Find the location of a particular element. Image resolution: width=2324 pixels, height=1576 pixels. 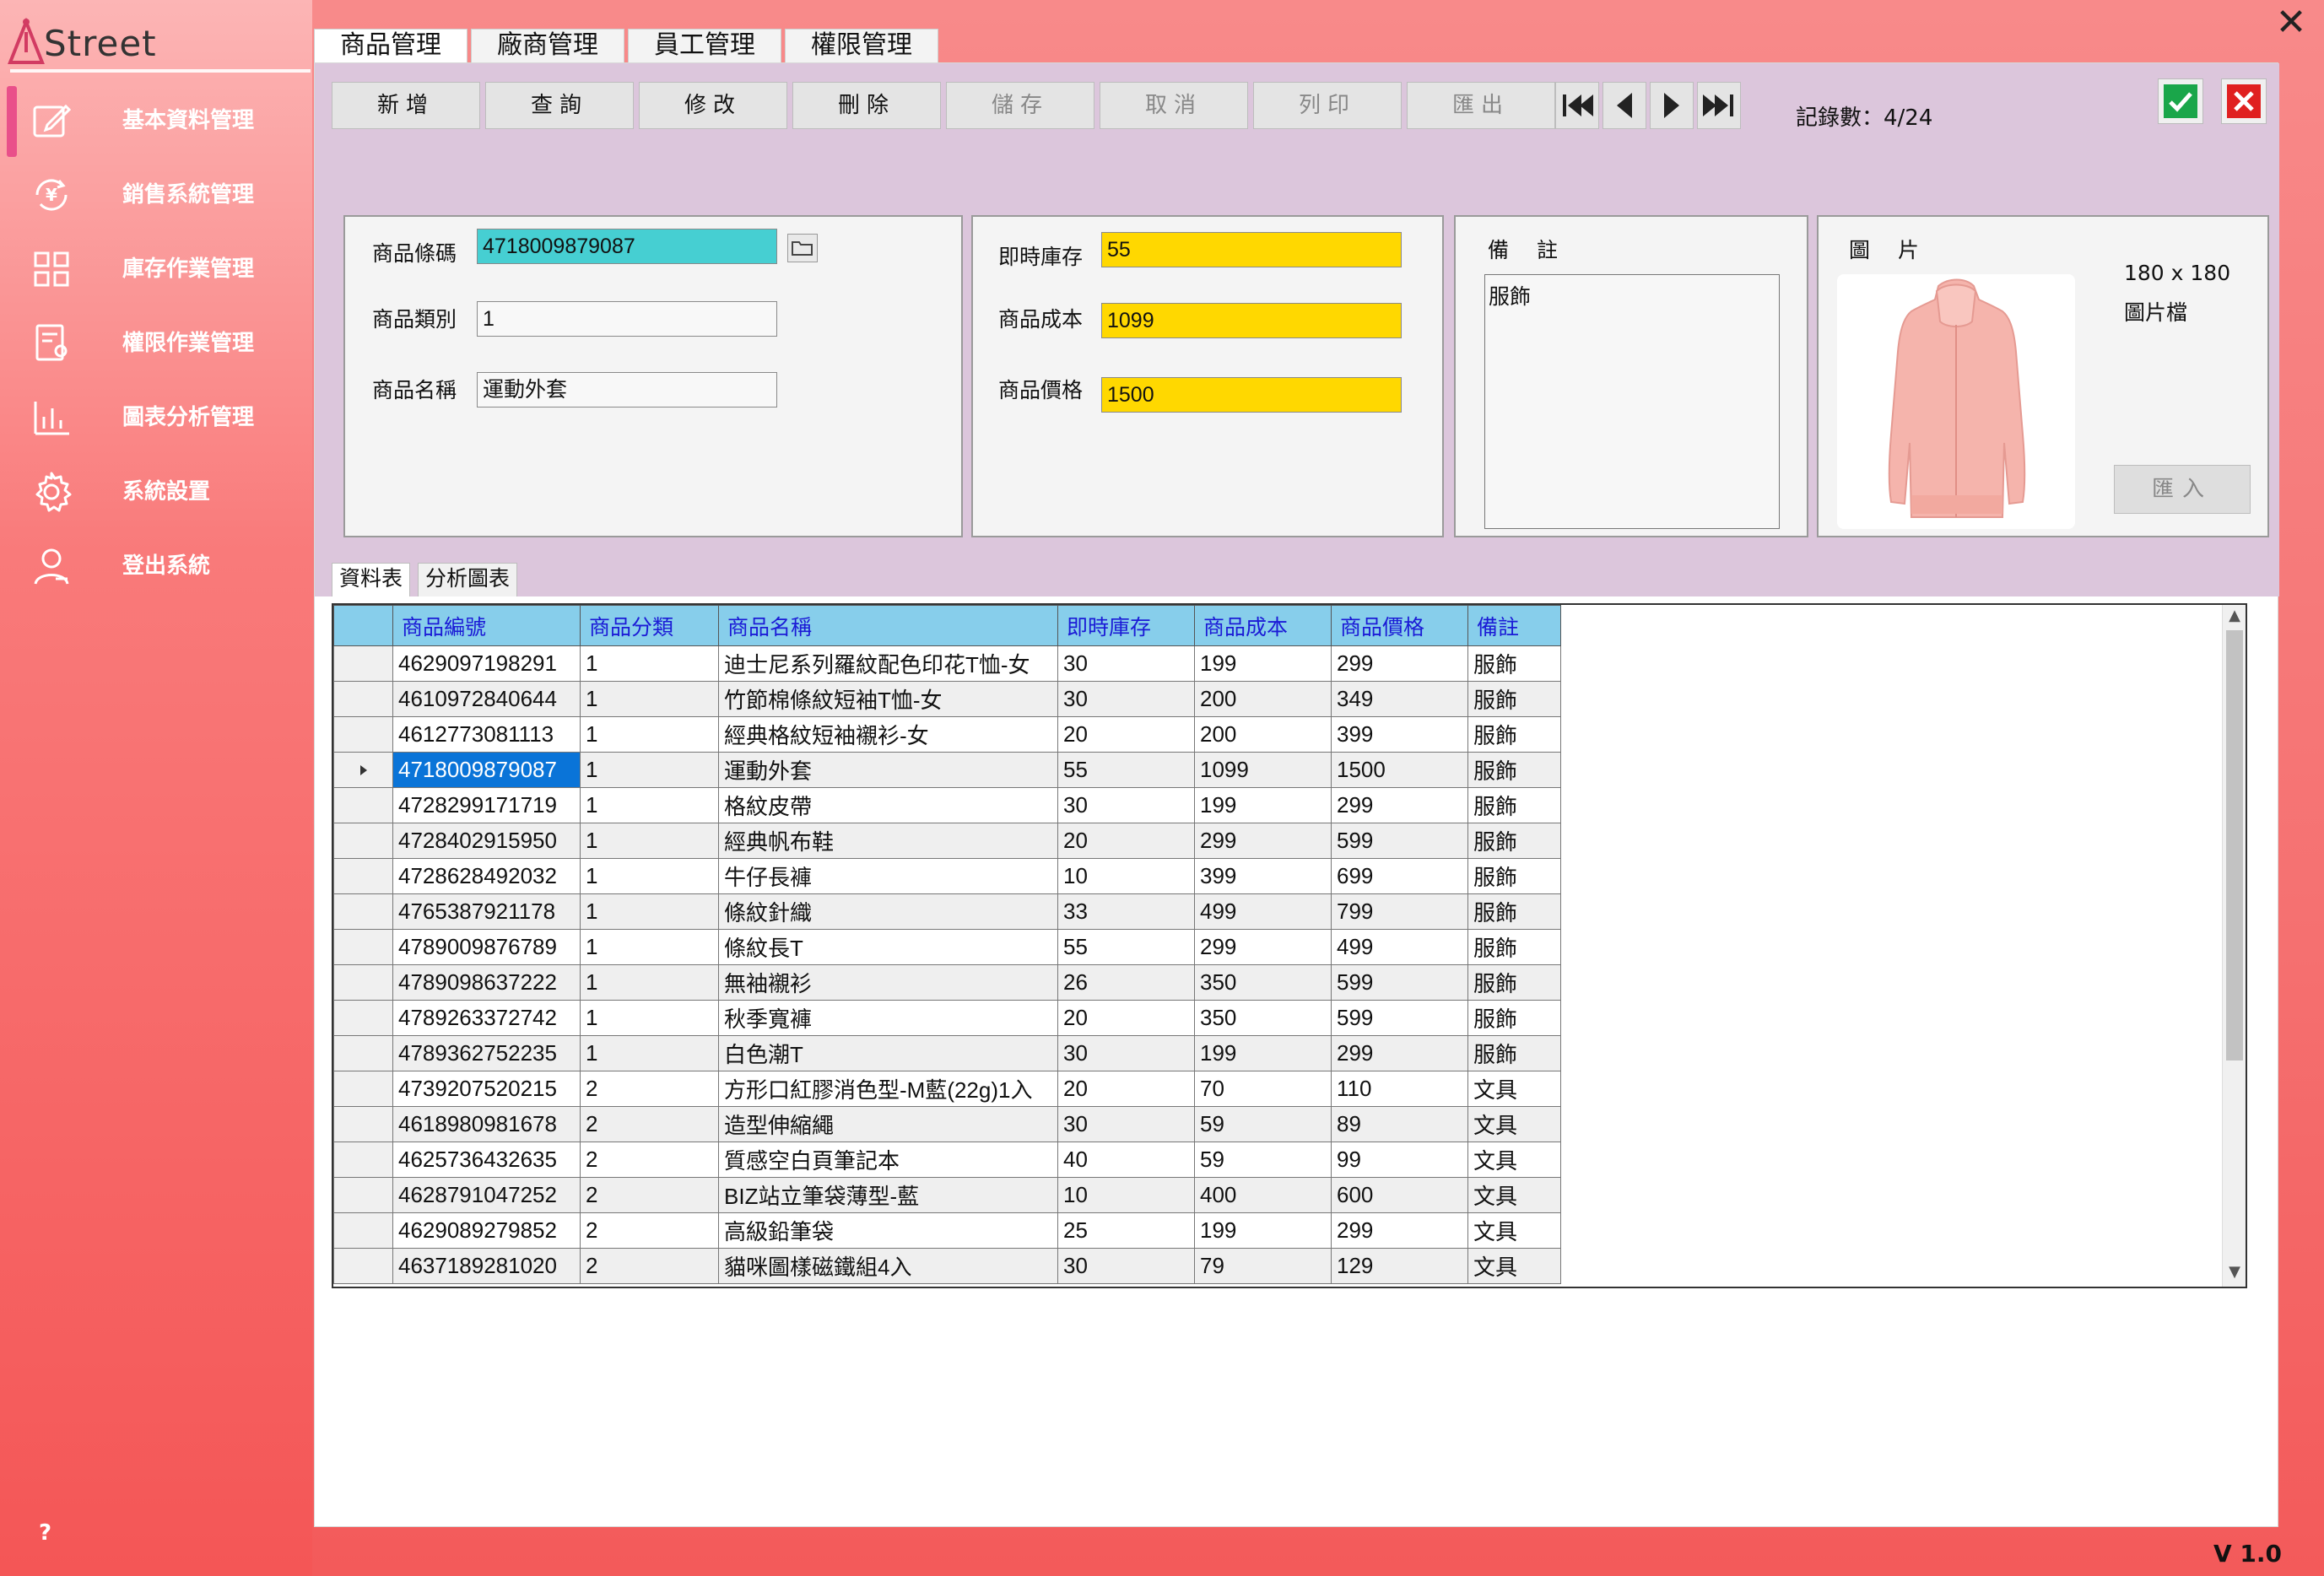

previous-record-button is located at coordinates (1624, 105).